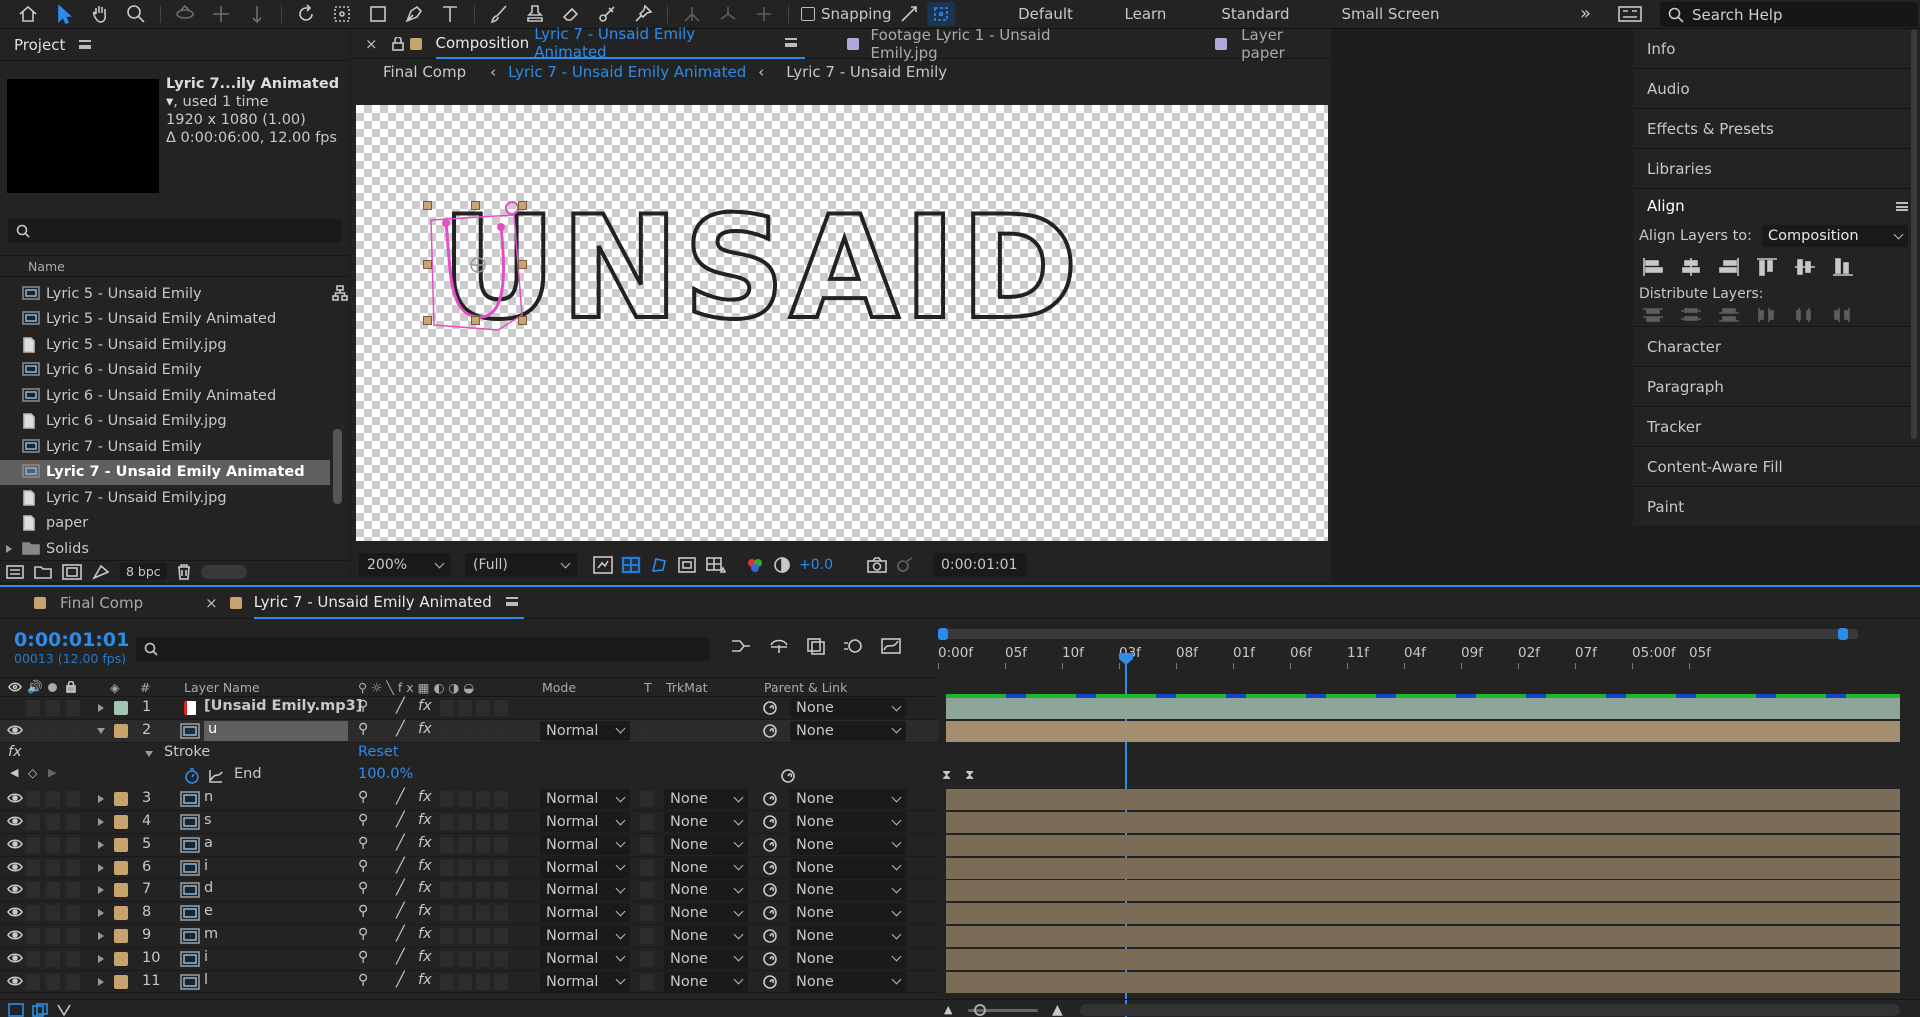  I want to click on project-item: Lyric 5 - Unsaid Emily.jpg, so click(165, 345).